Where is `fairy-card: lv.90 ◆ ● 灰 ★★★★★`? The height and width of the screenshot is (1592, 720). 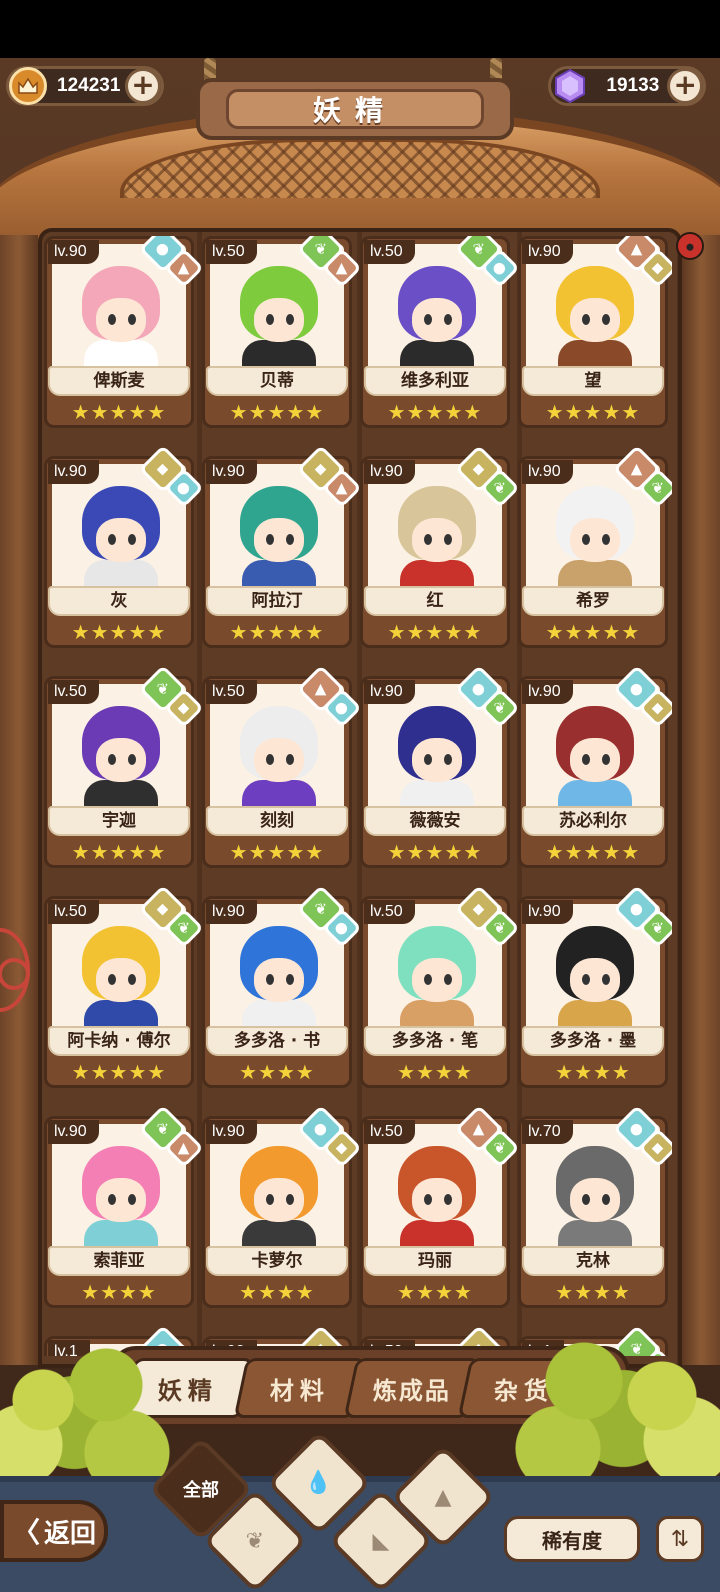
fairy-card: lv.90 ◆ ● 灰 ★★★★★ is located at coordinates (124, 546).